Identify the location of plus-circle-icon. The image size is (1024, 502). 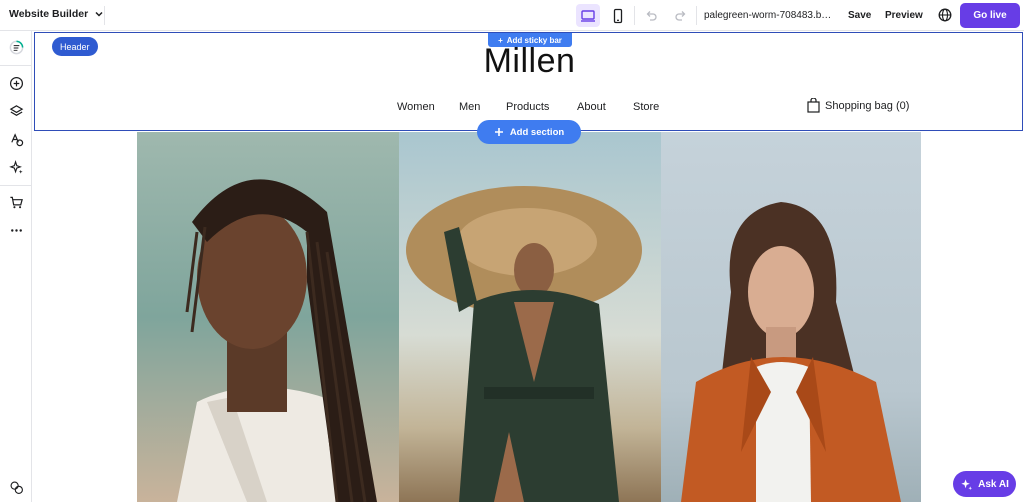
(16, 83).